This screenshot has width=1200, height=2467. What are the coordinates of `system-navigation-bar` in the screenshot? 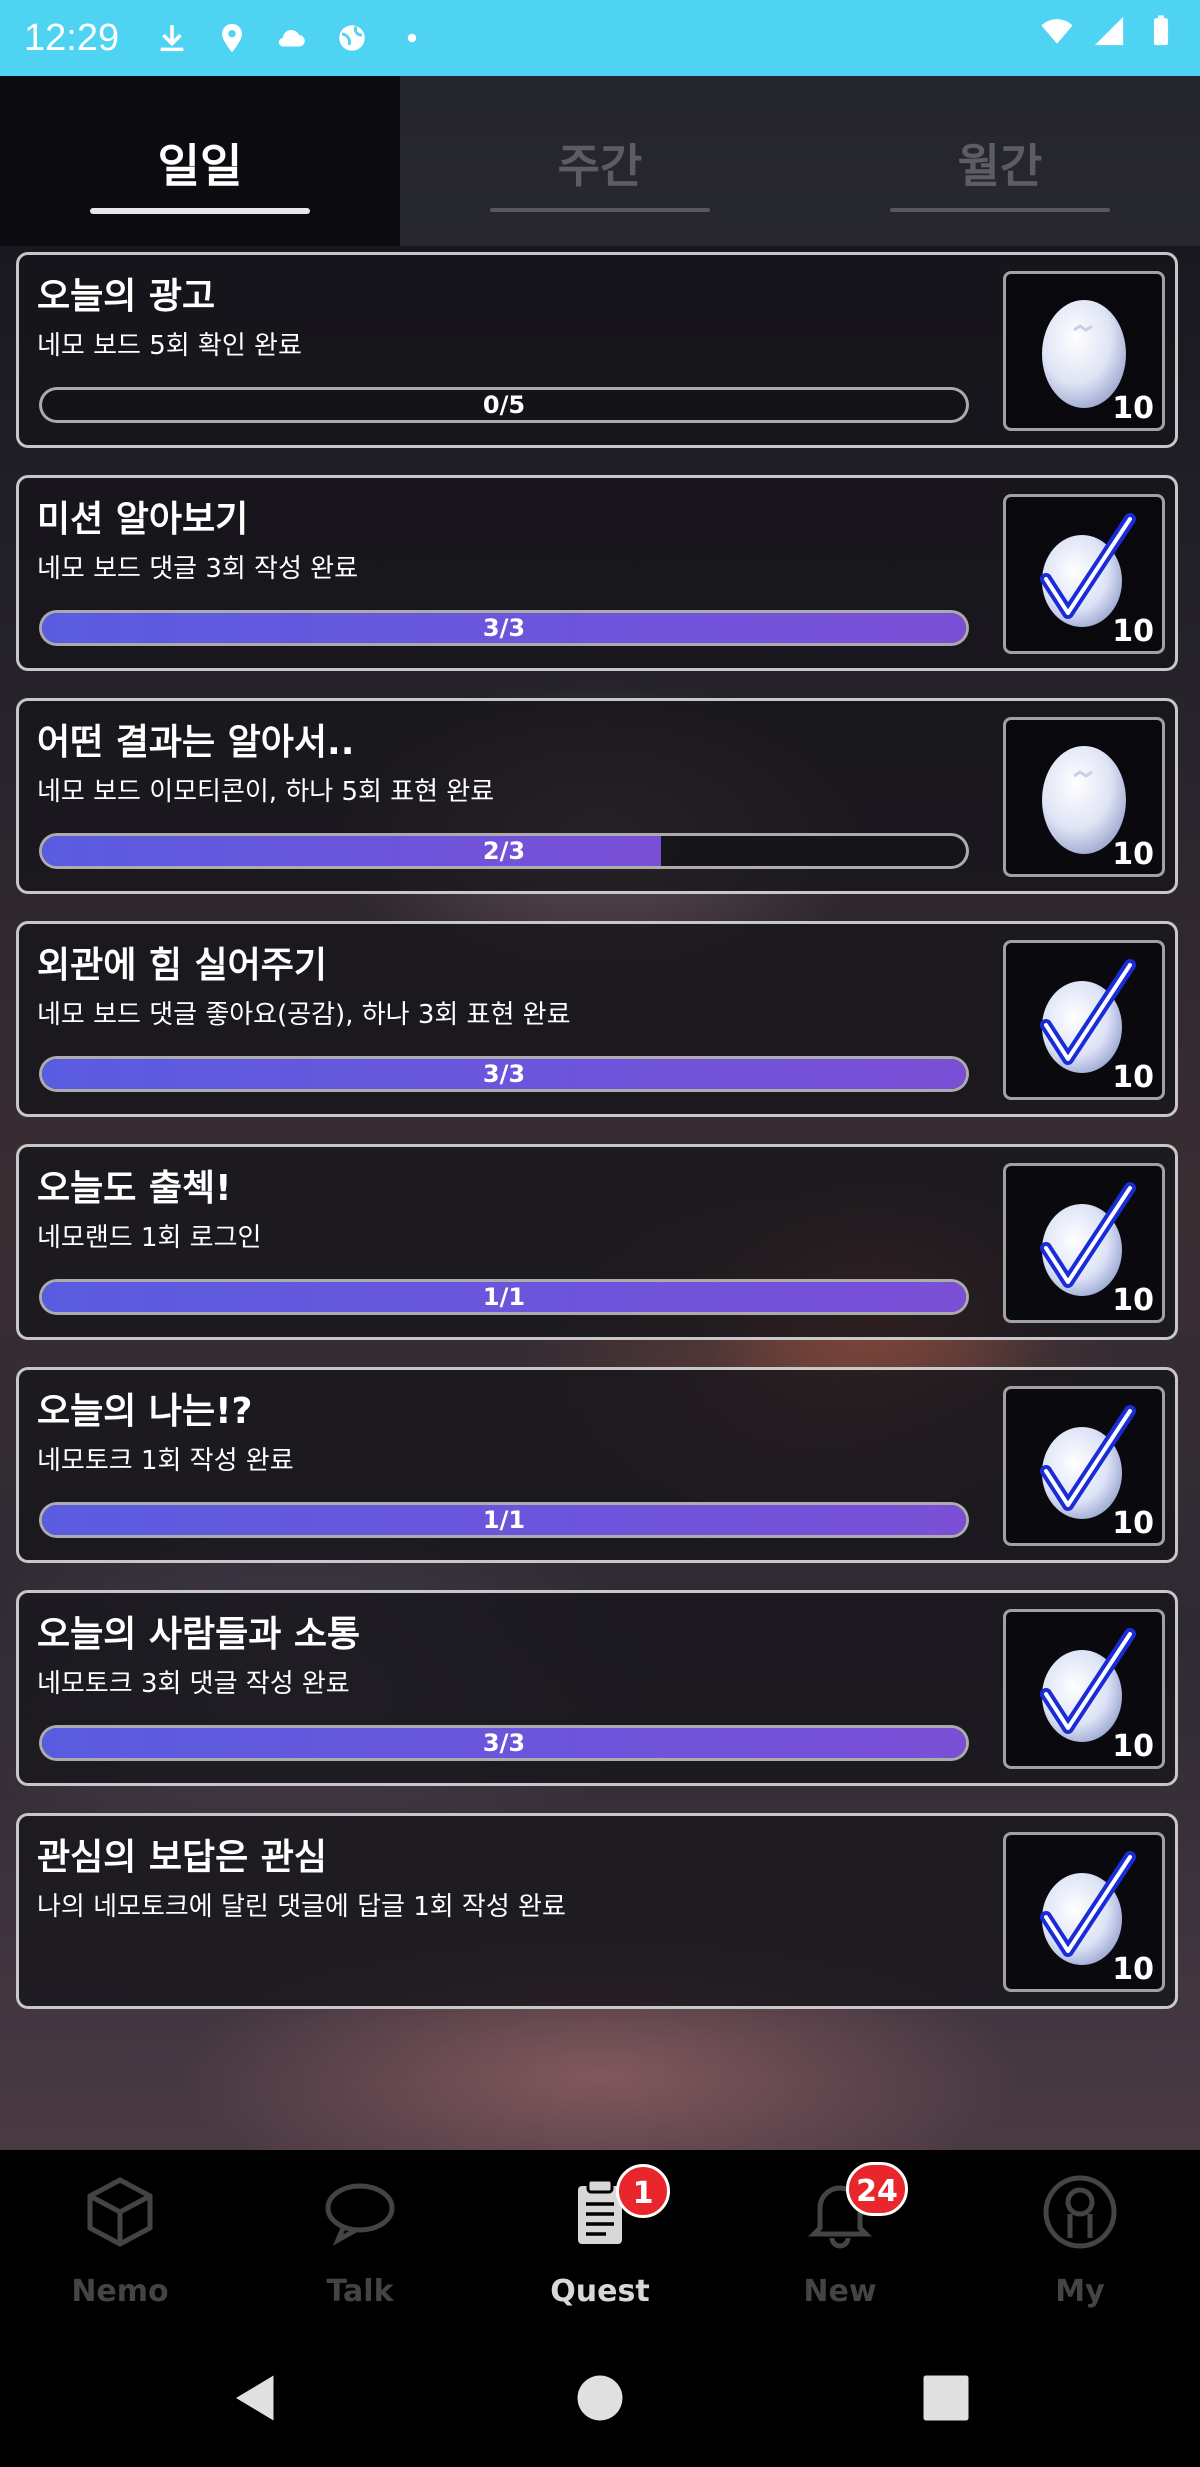 It's located at (600, 2398).